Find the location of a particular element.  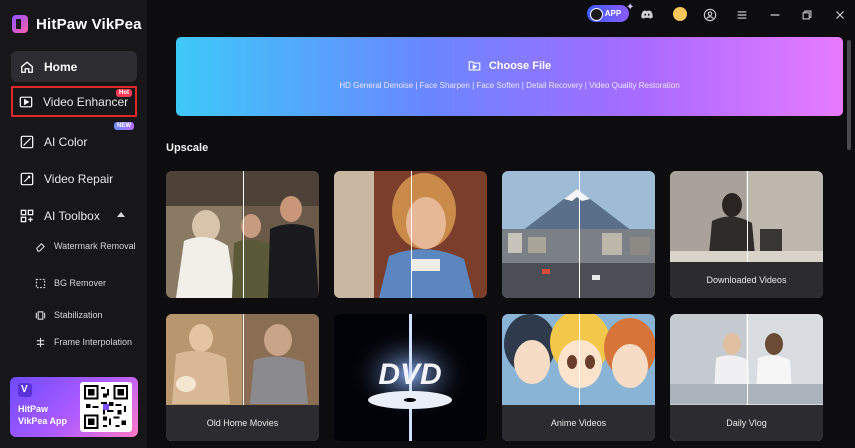

brand: HitPaw VikPea is located at coordinates (77, 24).